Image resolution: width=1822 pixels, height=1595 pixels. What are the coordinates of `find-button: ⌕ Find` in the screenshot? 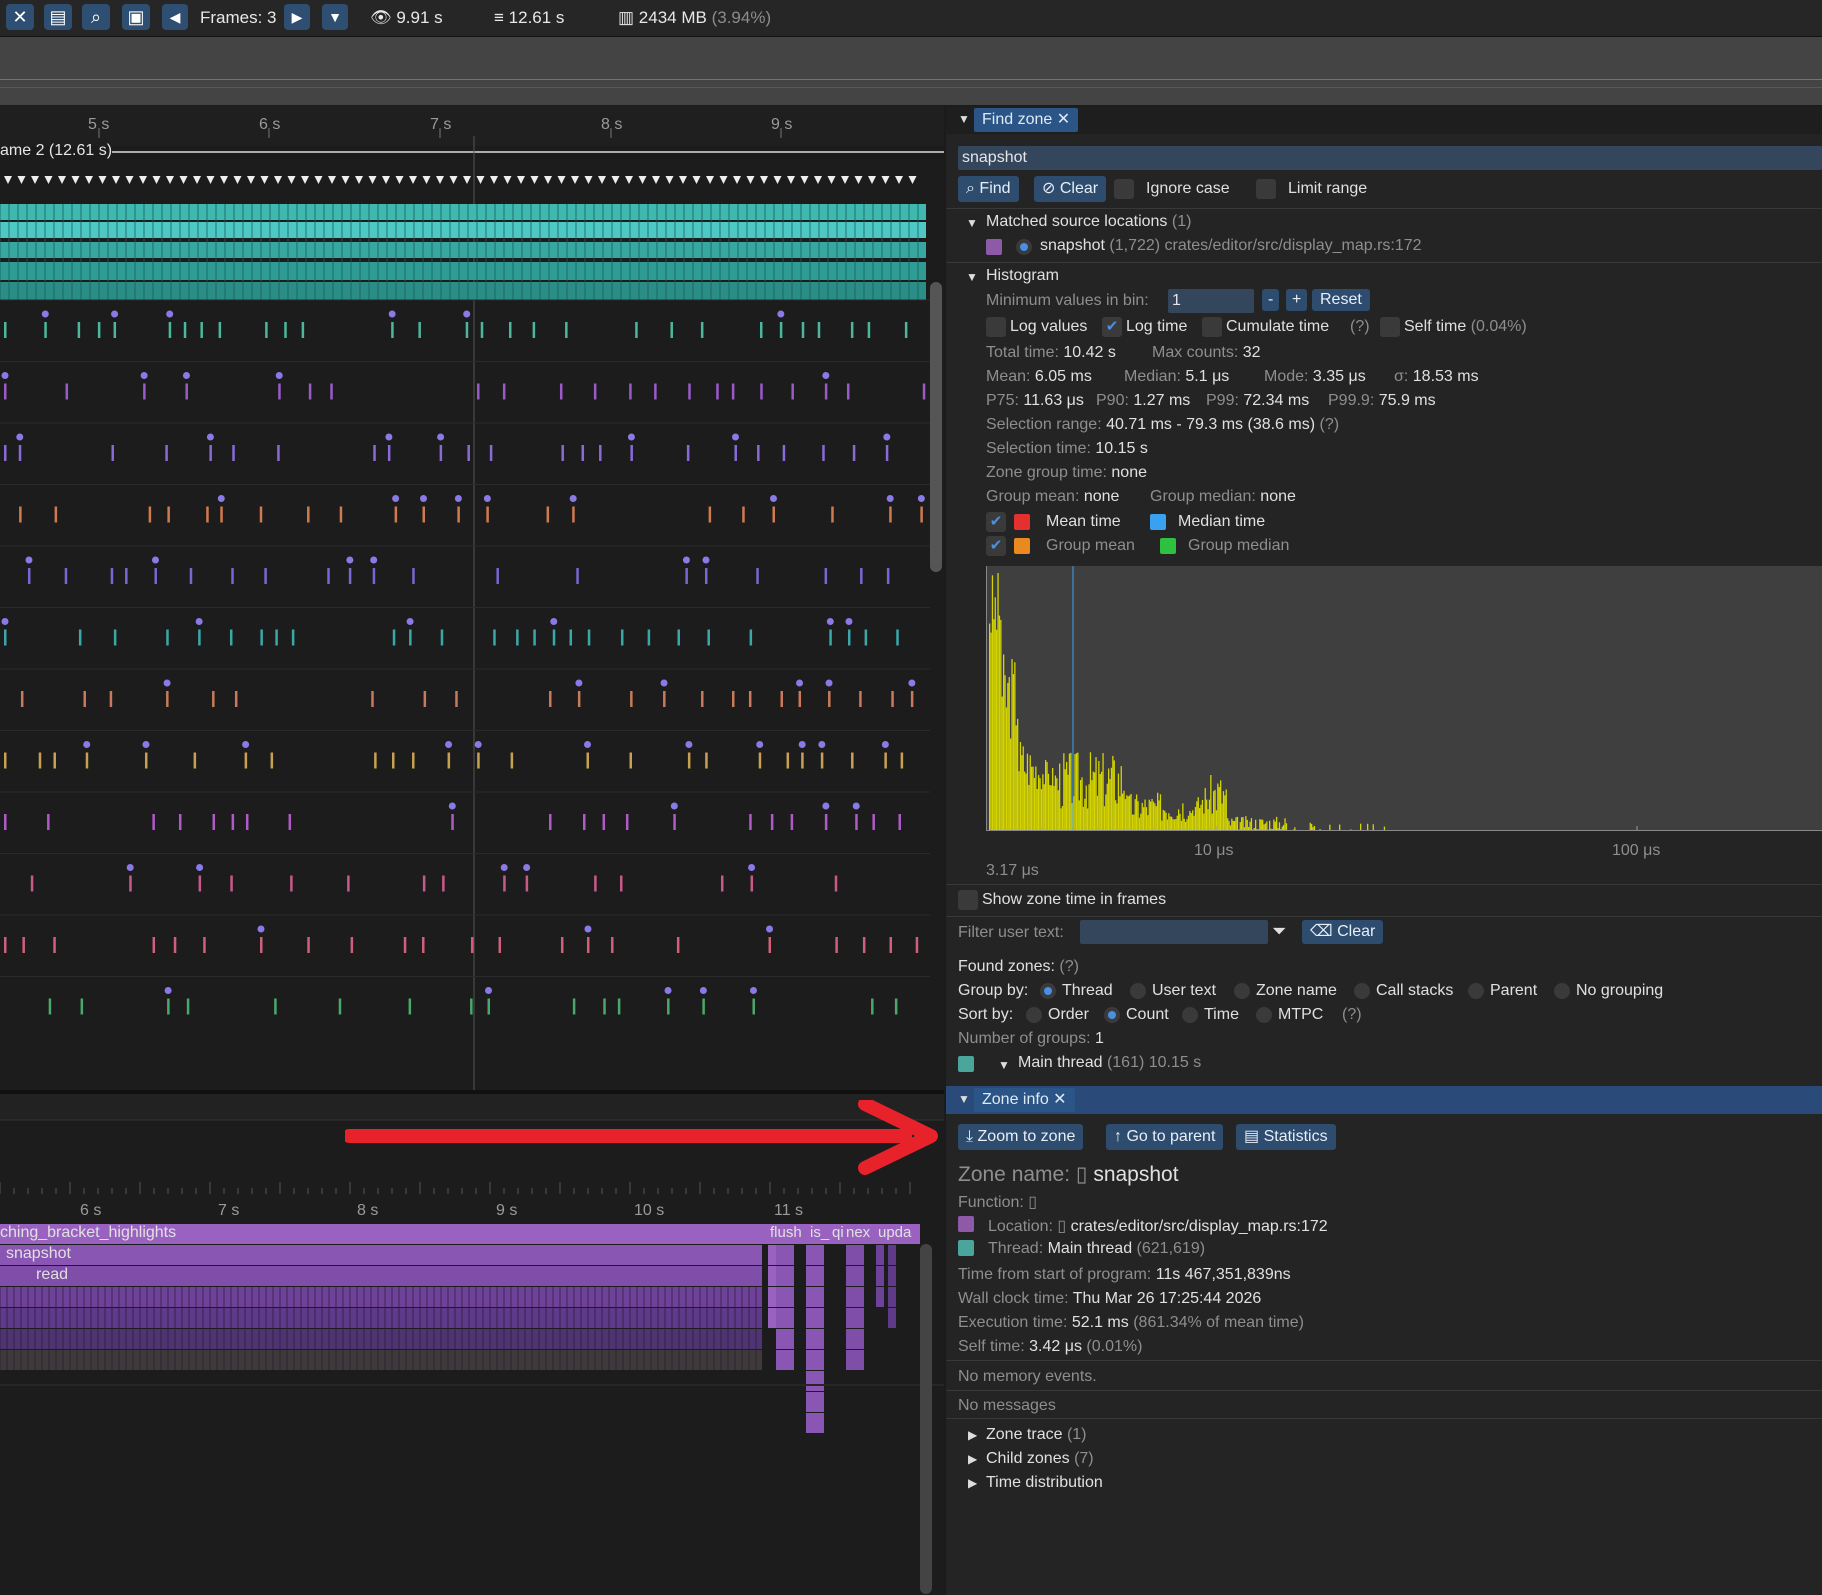 It's located at (988, 189).